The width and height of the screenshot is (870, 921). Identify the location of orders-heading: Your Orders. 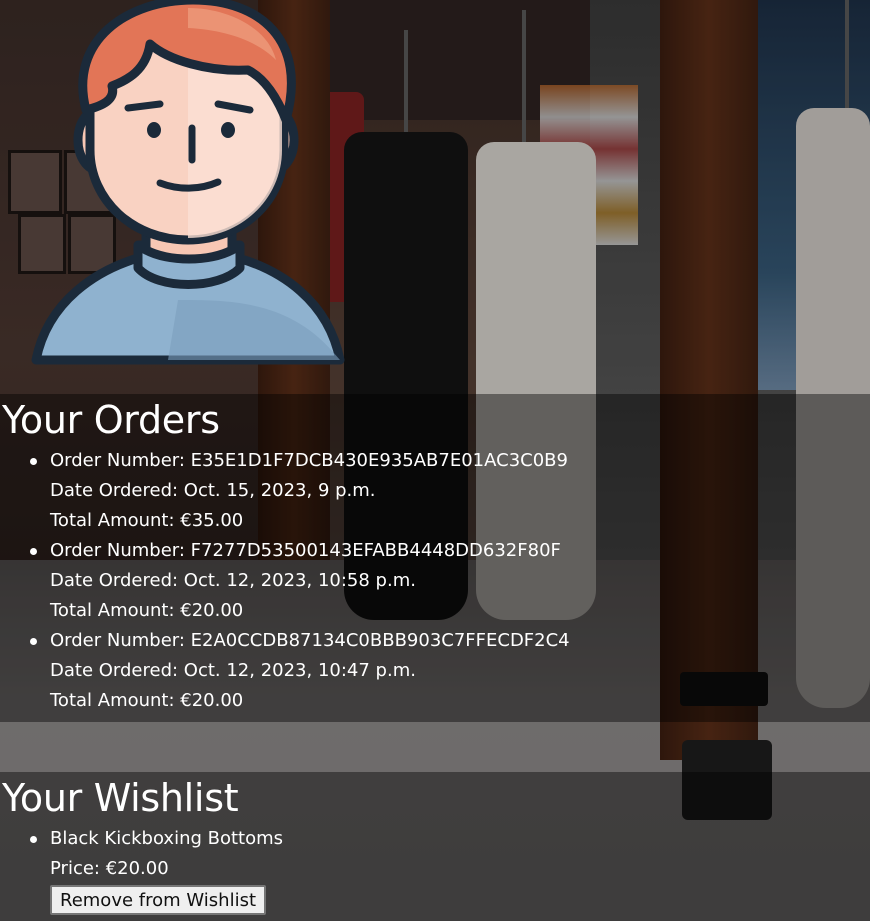
(111, 420).